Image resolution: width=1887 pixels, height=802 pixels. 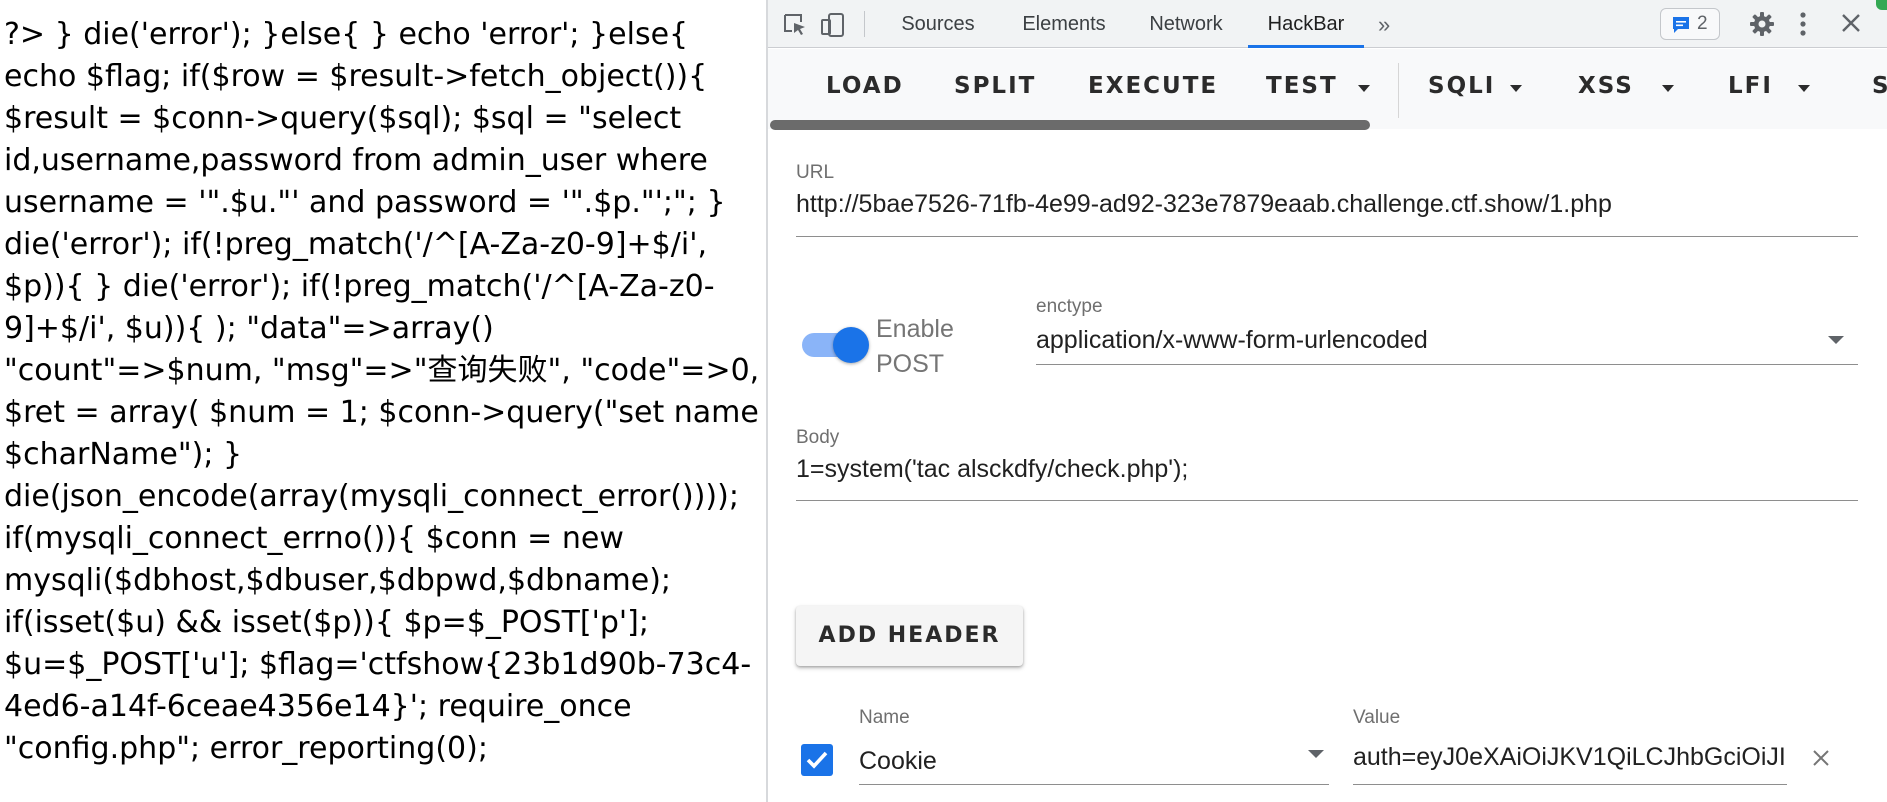 What do you see at coordinates (1327, 236) in the screenshot?
I see `url-underline` at bounding box center [1327, 236].